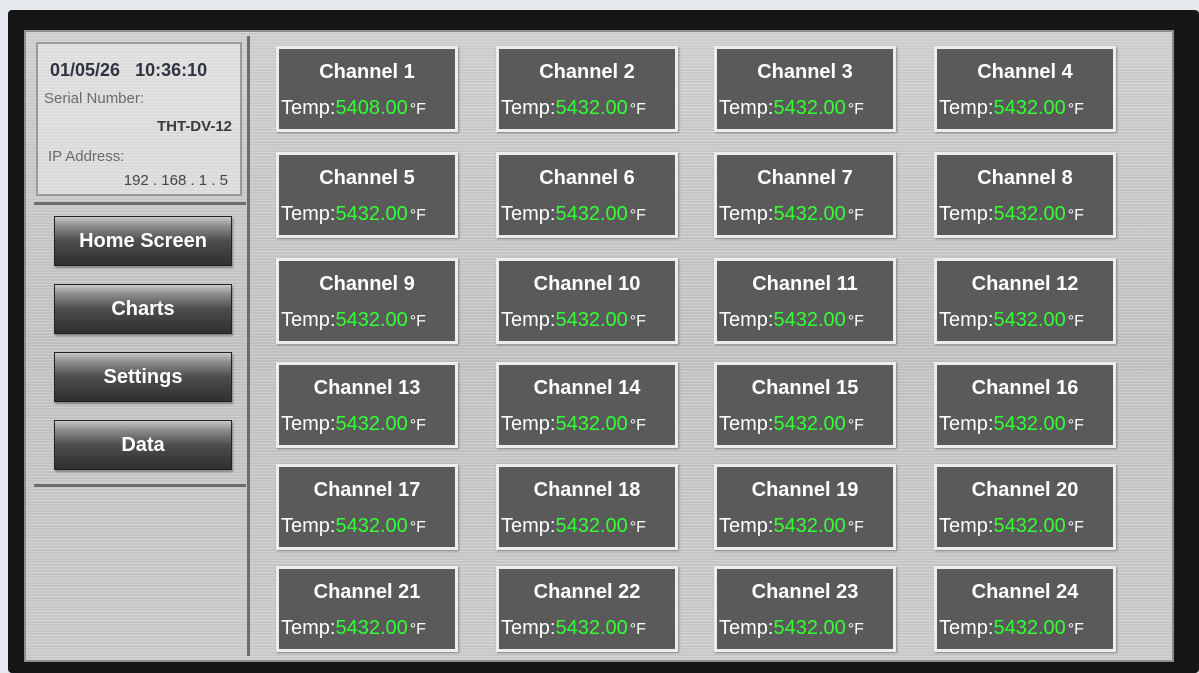 The image size is (1199, 673). I want to click on home-screen-button: Home Screen, so click(143, 241).